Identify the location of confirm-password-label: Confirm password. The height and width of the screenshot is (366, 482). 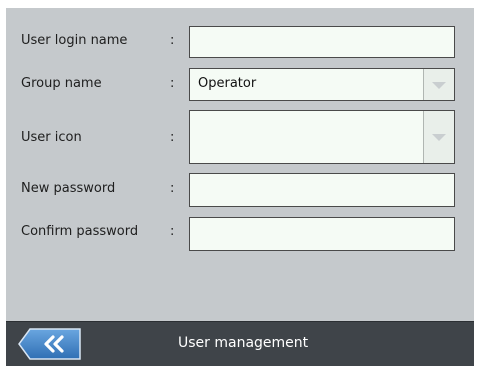
(80, 231).